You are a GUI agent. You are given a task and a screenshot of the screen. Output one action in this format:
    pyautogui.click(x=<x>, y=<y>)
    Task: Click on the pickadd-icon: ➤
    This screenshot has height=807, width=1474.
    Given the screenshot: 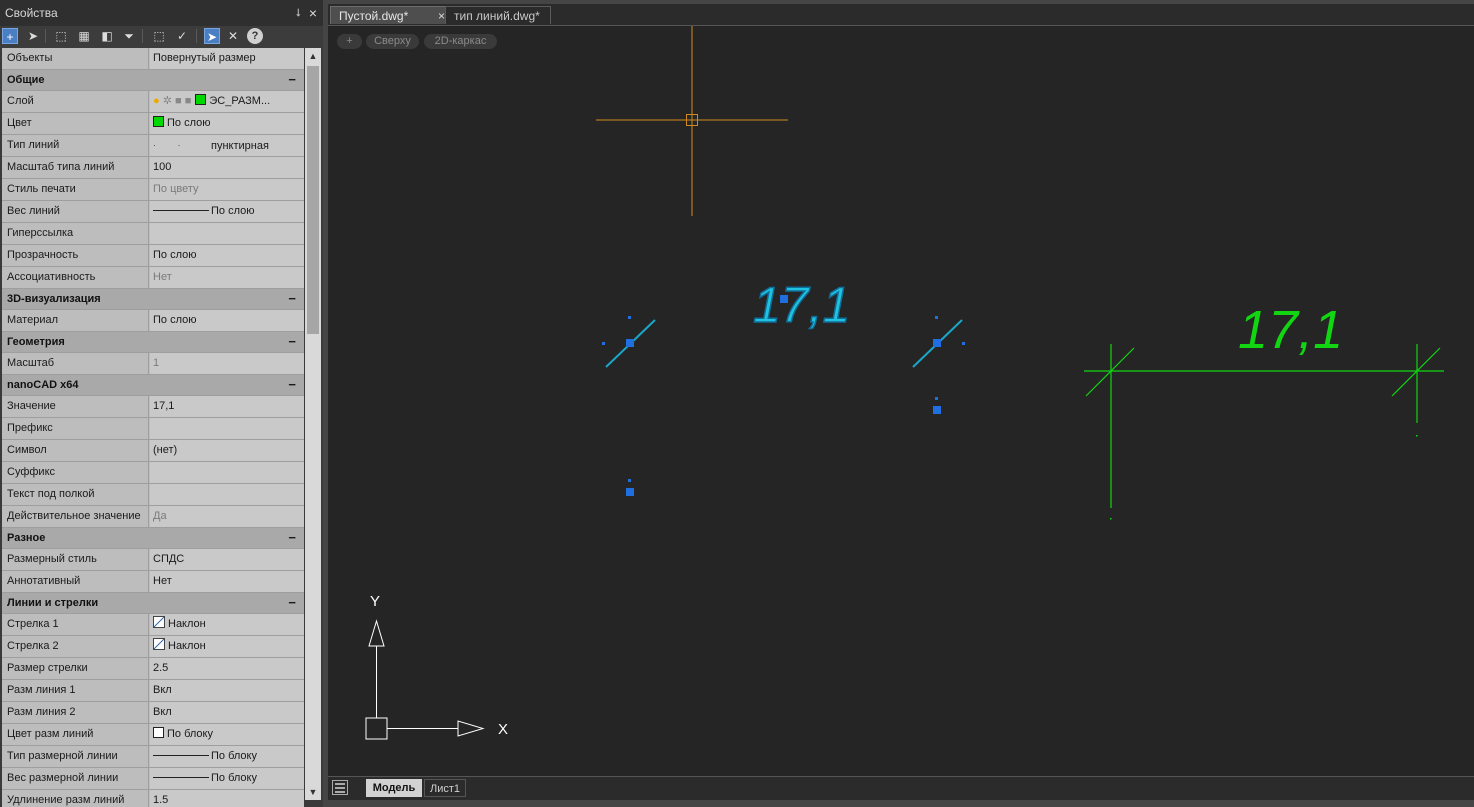 What is the action you would take?
    pyautogui.click(x=212, y=36)
    